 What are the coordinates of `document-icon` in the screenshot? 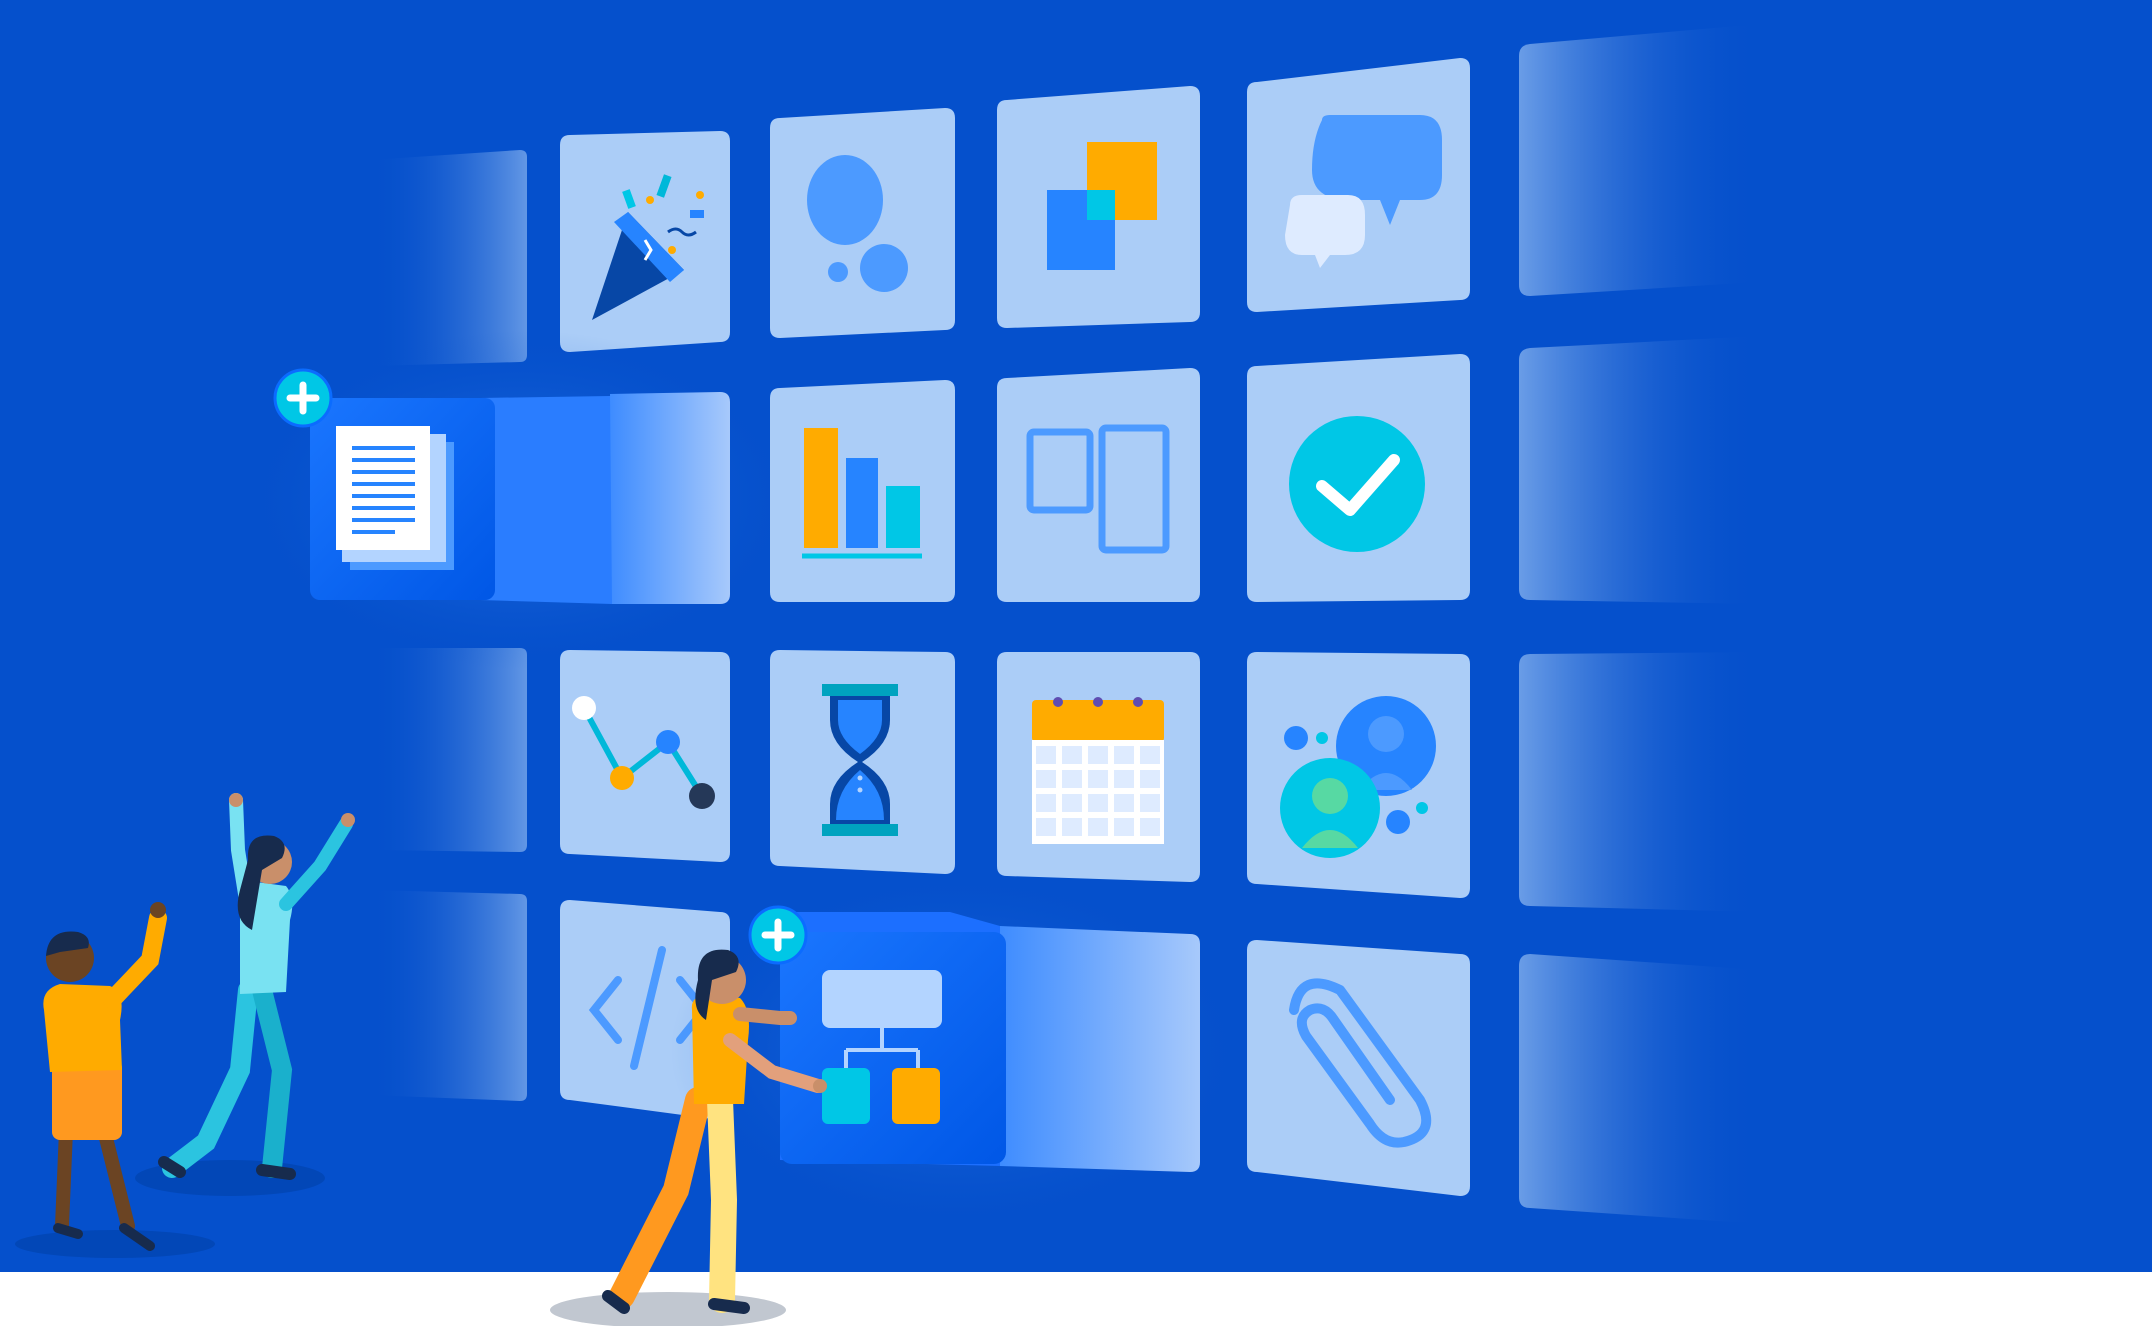 It's located at (395, 498).